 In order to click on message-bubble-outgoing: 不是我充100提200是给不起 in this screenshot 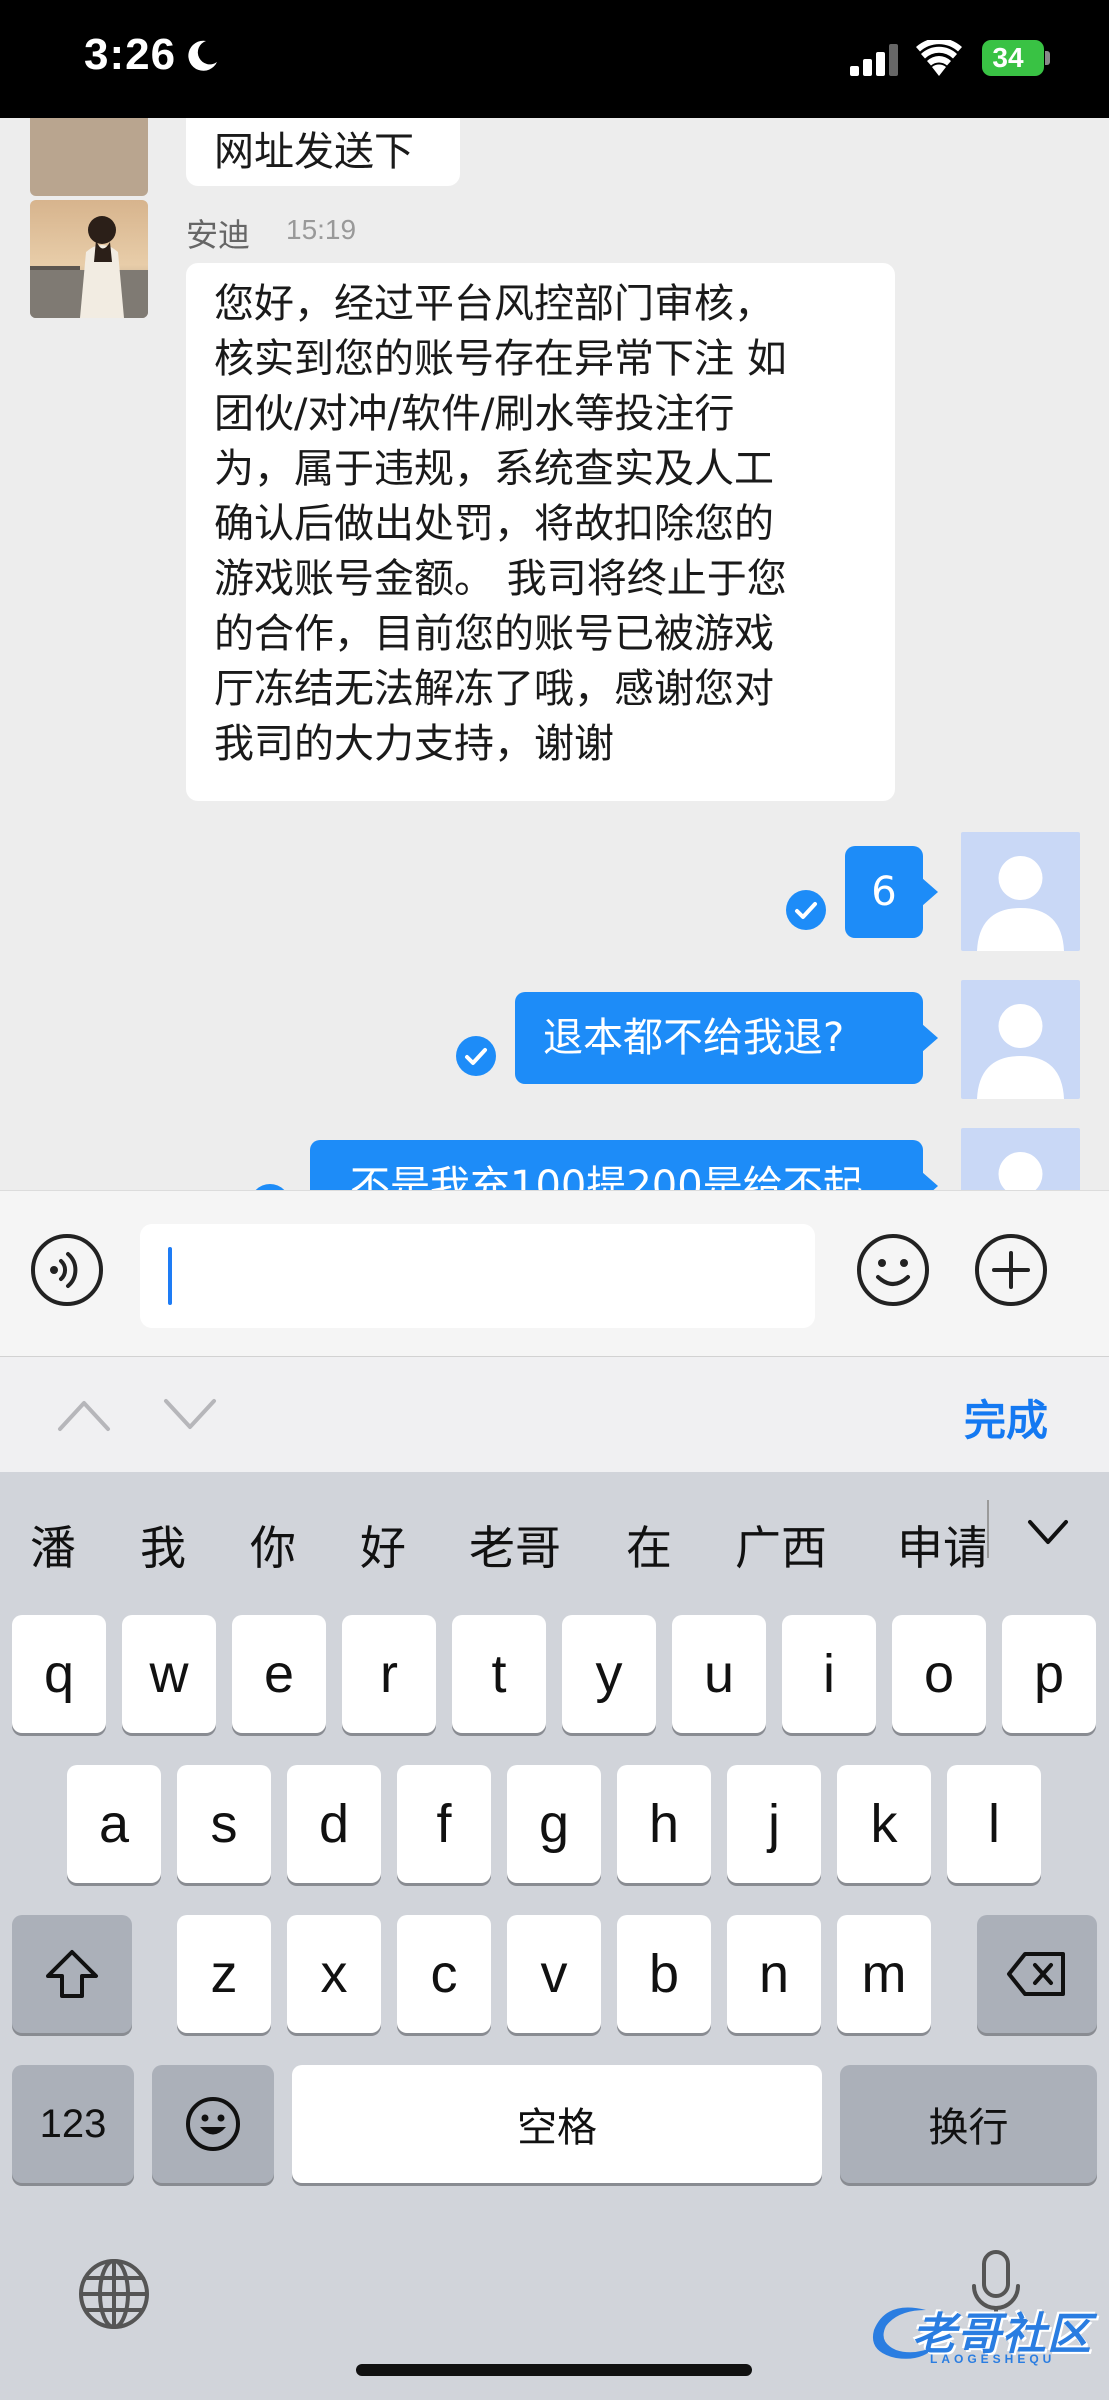, I will do `click(624, 1165)`.